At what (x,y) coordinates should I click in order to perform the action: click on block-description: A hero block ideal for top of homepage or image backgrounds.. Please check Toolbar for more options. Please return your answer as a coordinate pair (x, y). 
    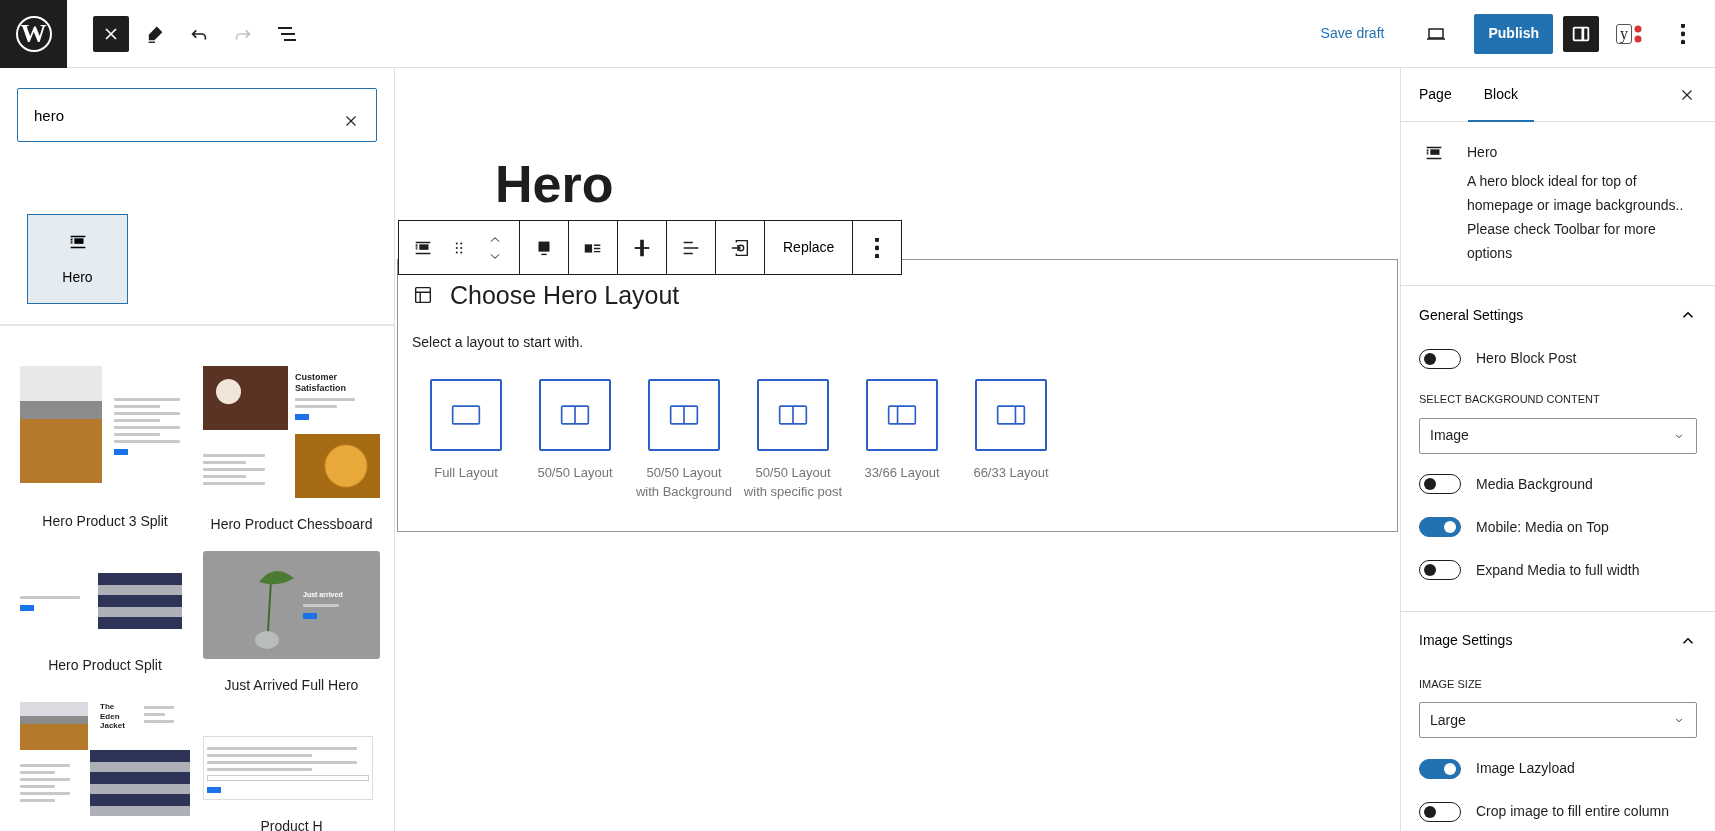
    Looking at the image, I should click on (1576, 217).